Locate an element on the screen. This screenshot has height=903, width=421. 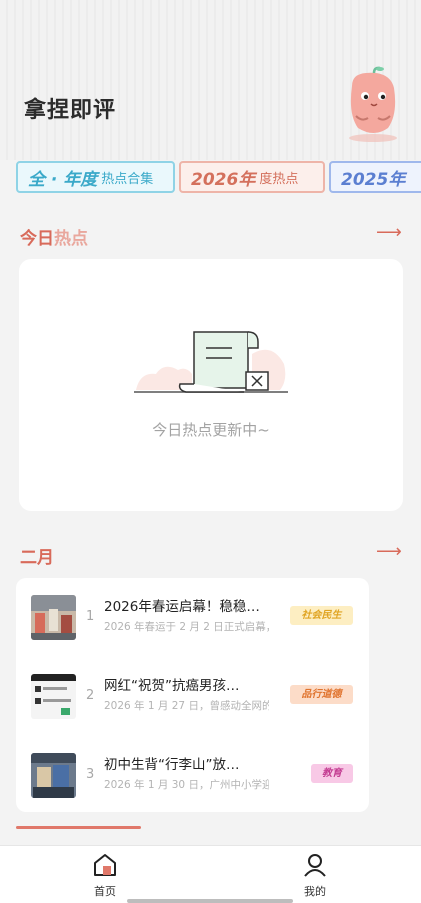
chip-2025-main: 2025年 is located at coordinates (373, 179).